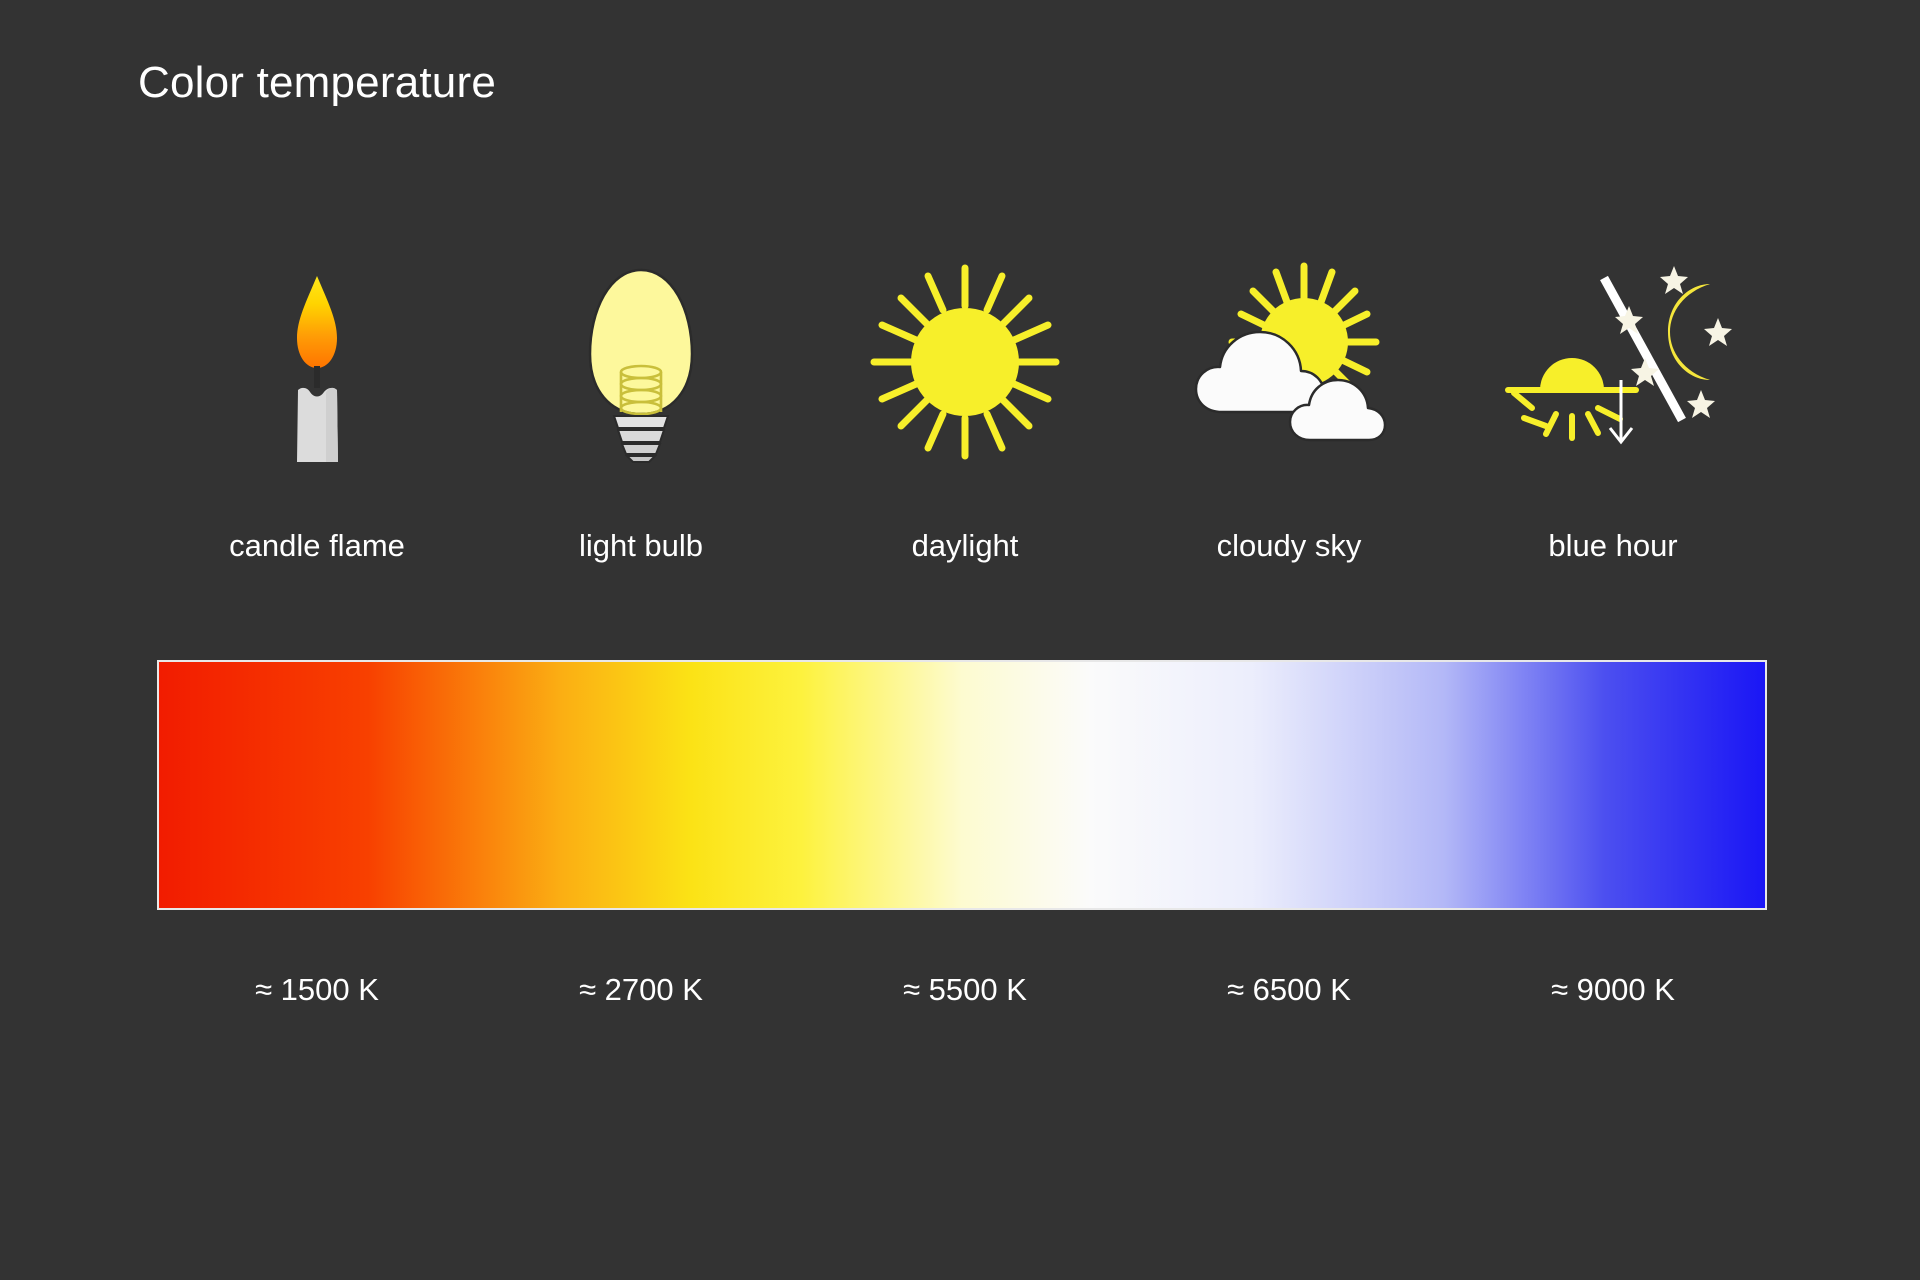  Describe the element at coordinates (641, 989) in the screenshot. I see `kelvin-light-bulb: ≈ 2700 K` at that location.